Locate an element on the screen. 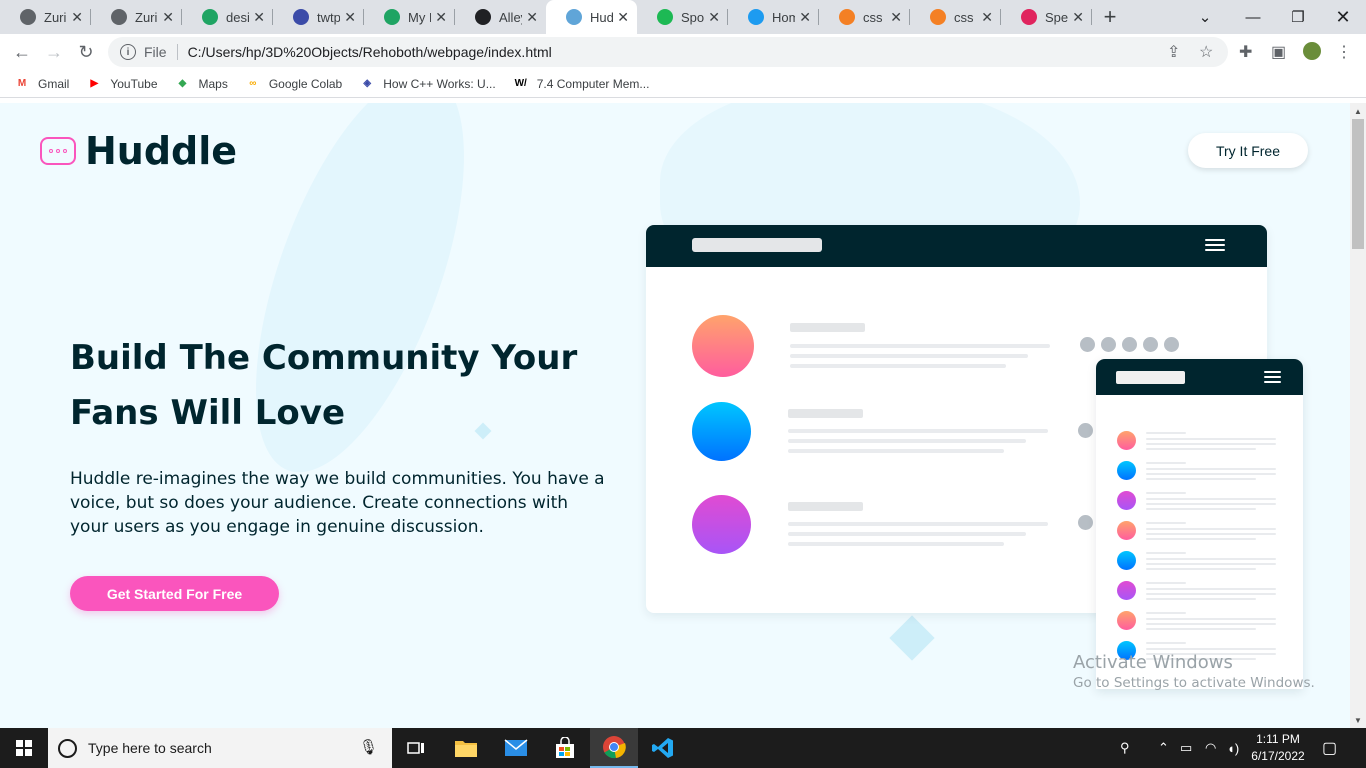 The image size is (1366, 768). stackoverflow-icon is located at coordinates (847, 17).